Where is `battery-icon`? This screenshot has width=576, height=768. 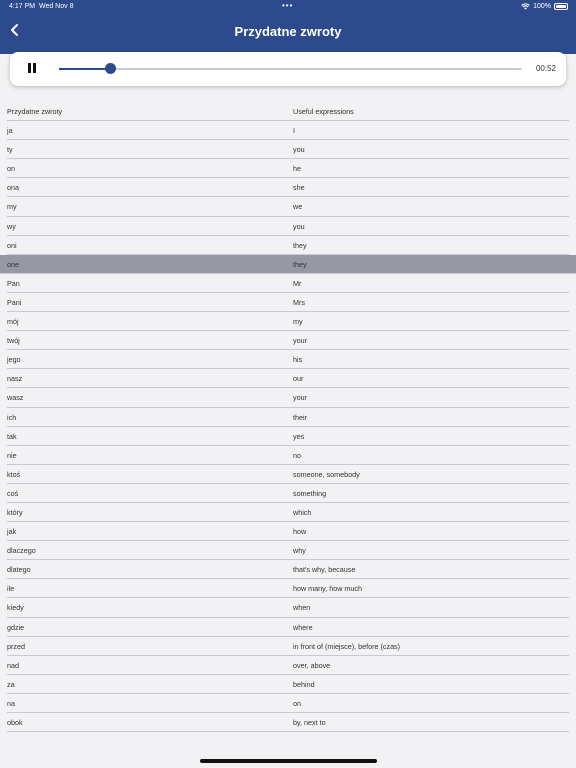 battery-icon is located at coordinates (561, 6).